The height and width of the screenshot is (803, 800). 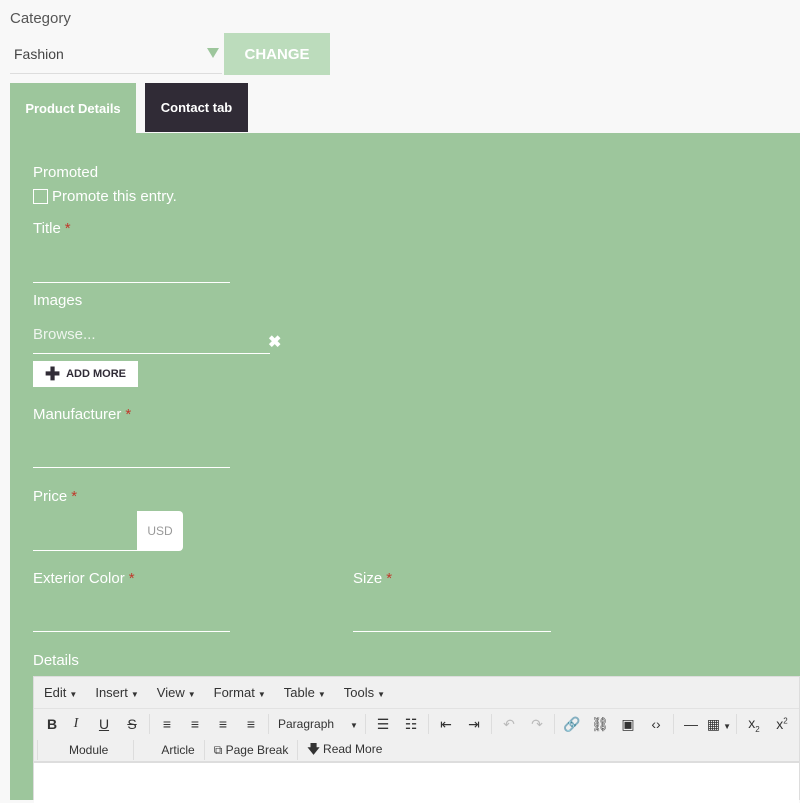 What do you see at coordinates (40, 18) in the screenshot?
I see `category-label: Category` at bounding box center [40, 18].